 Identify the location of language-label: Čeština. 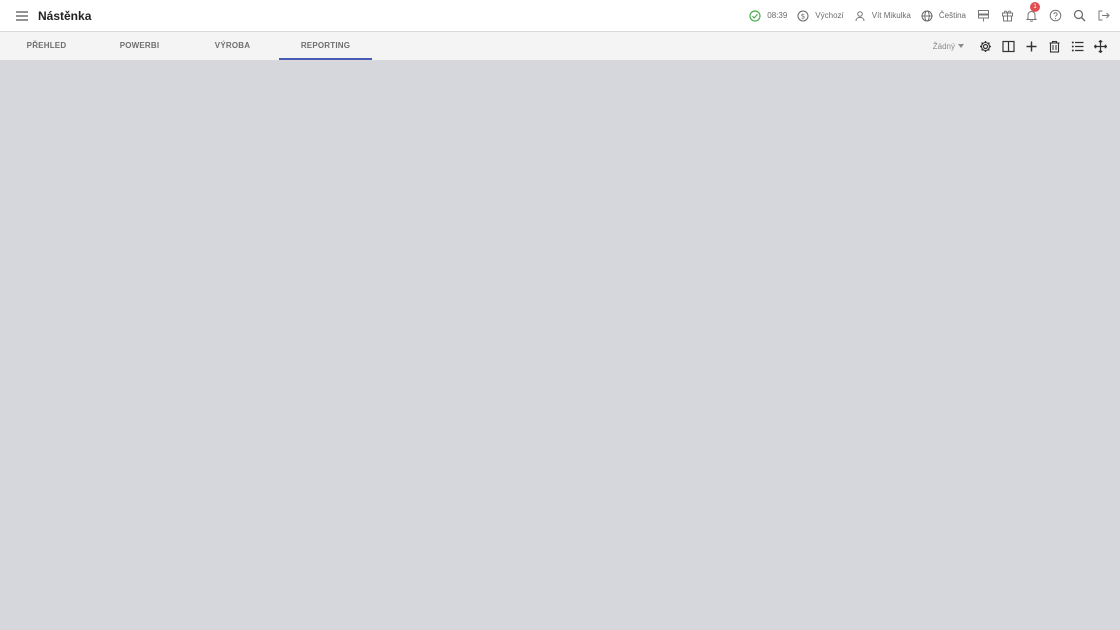
(952, 15).